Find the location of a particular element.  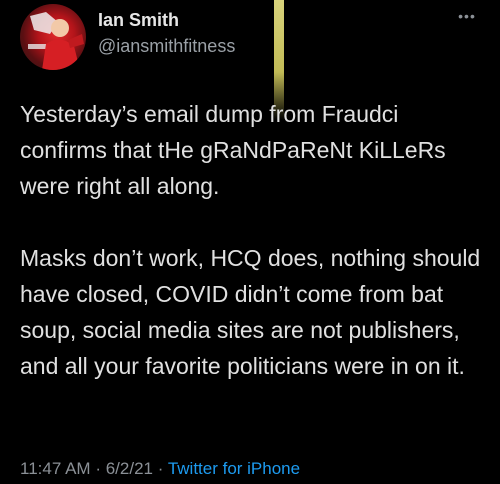

more-options-button: ••• is located at coordinates (467, 16).